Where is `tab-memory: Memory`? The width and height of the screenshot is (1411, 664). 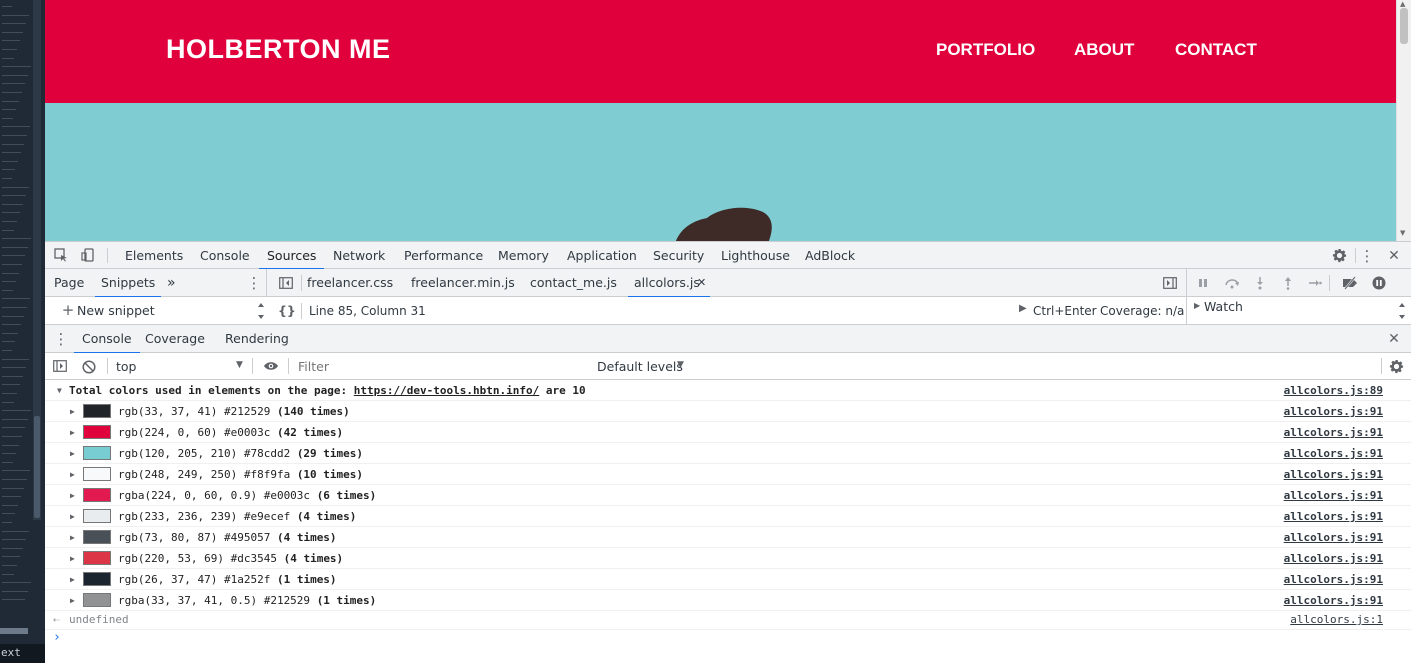 tab-memory: Memory is located at coordinates (523, 255).